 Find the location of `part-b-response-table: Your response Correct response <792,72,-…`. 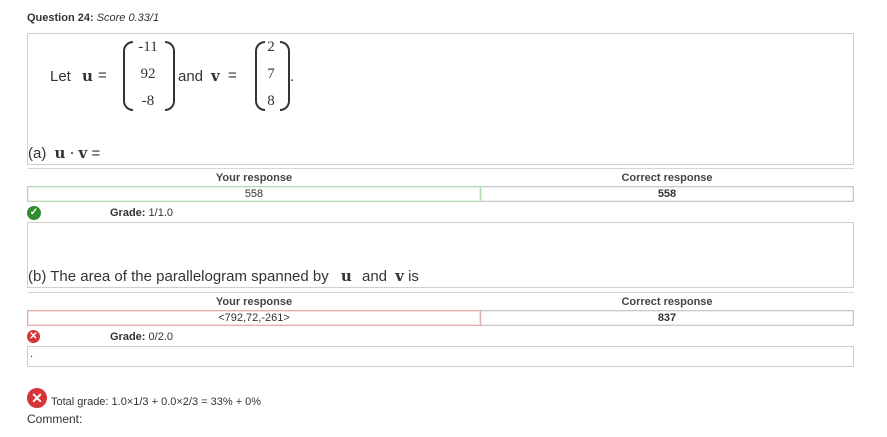

part-b-response-table: Your response Correct response <792,72,-… is located at coordinates (440, 309).